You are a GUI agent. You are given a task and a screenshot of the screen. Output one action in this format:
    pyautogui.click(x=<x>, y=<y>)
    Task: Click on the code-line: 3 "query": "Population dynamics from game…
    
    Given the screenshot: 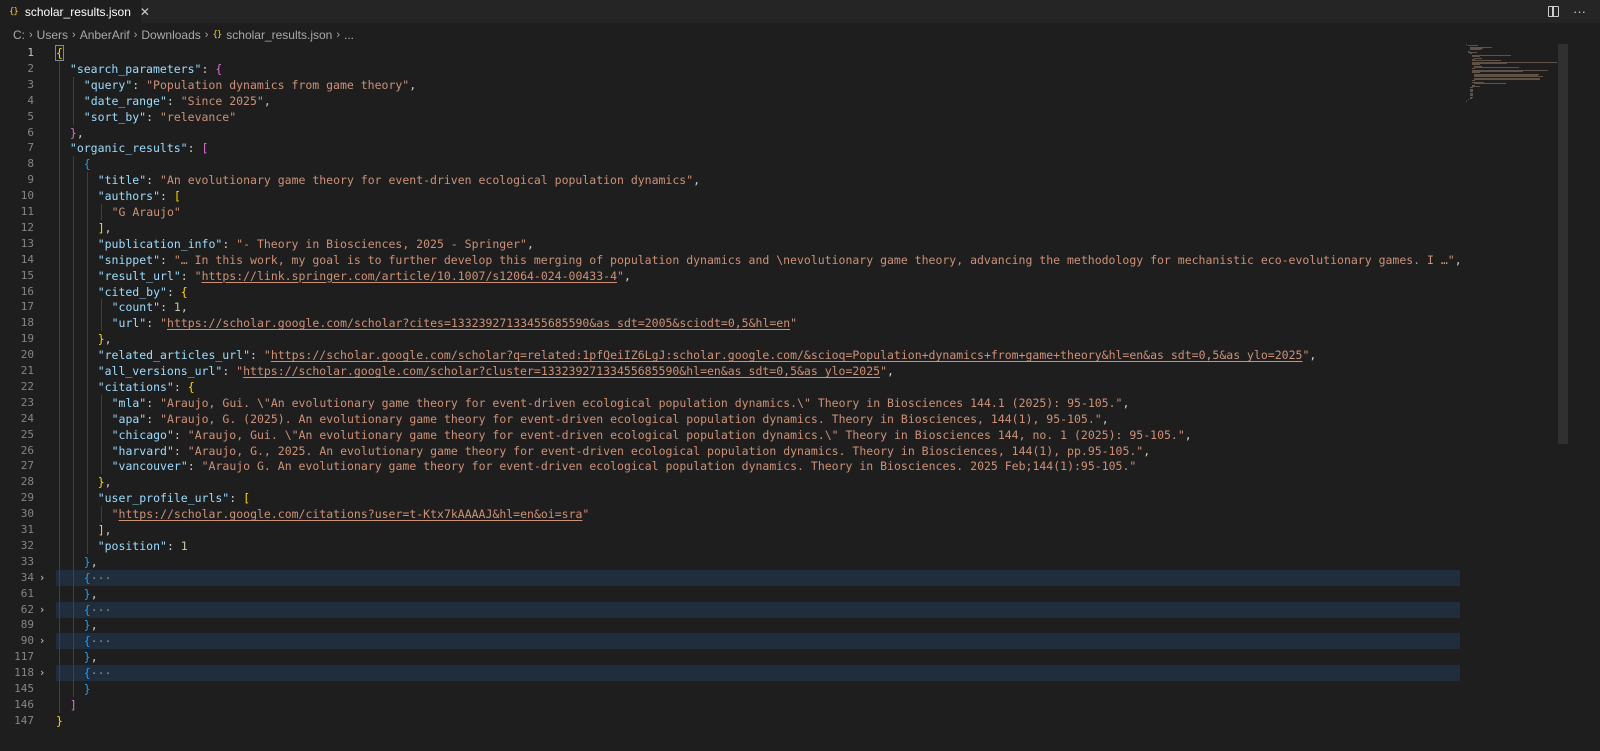 What is the action you would take?
    pyautogui.click(x=730, y=84)
    